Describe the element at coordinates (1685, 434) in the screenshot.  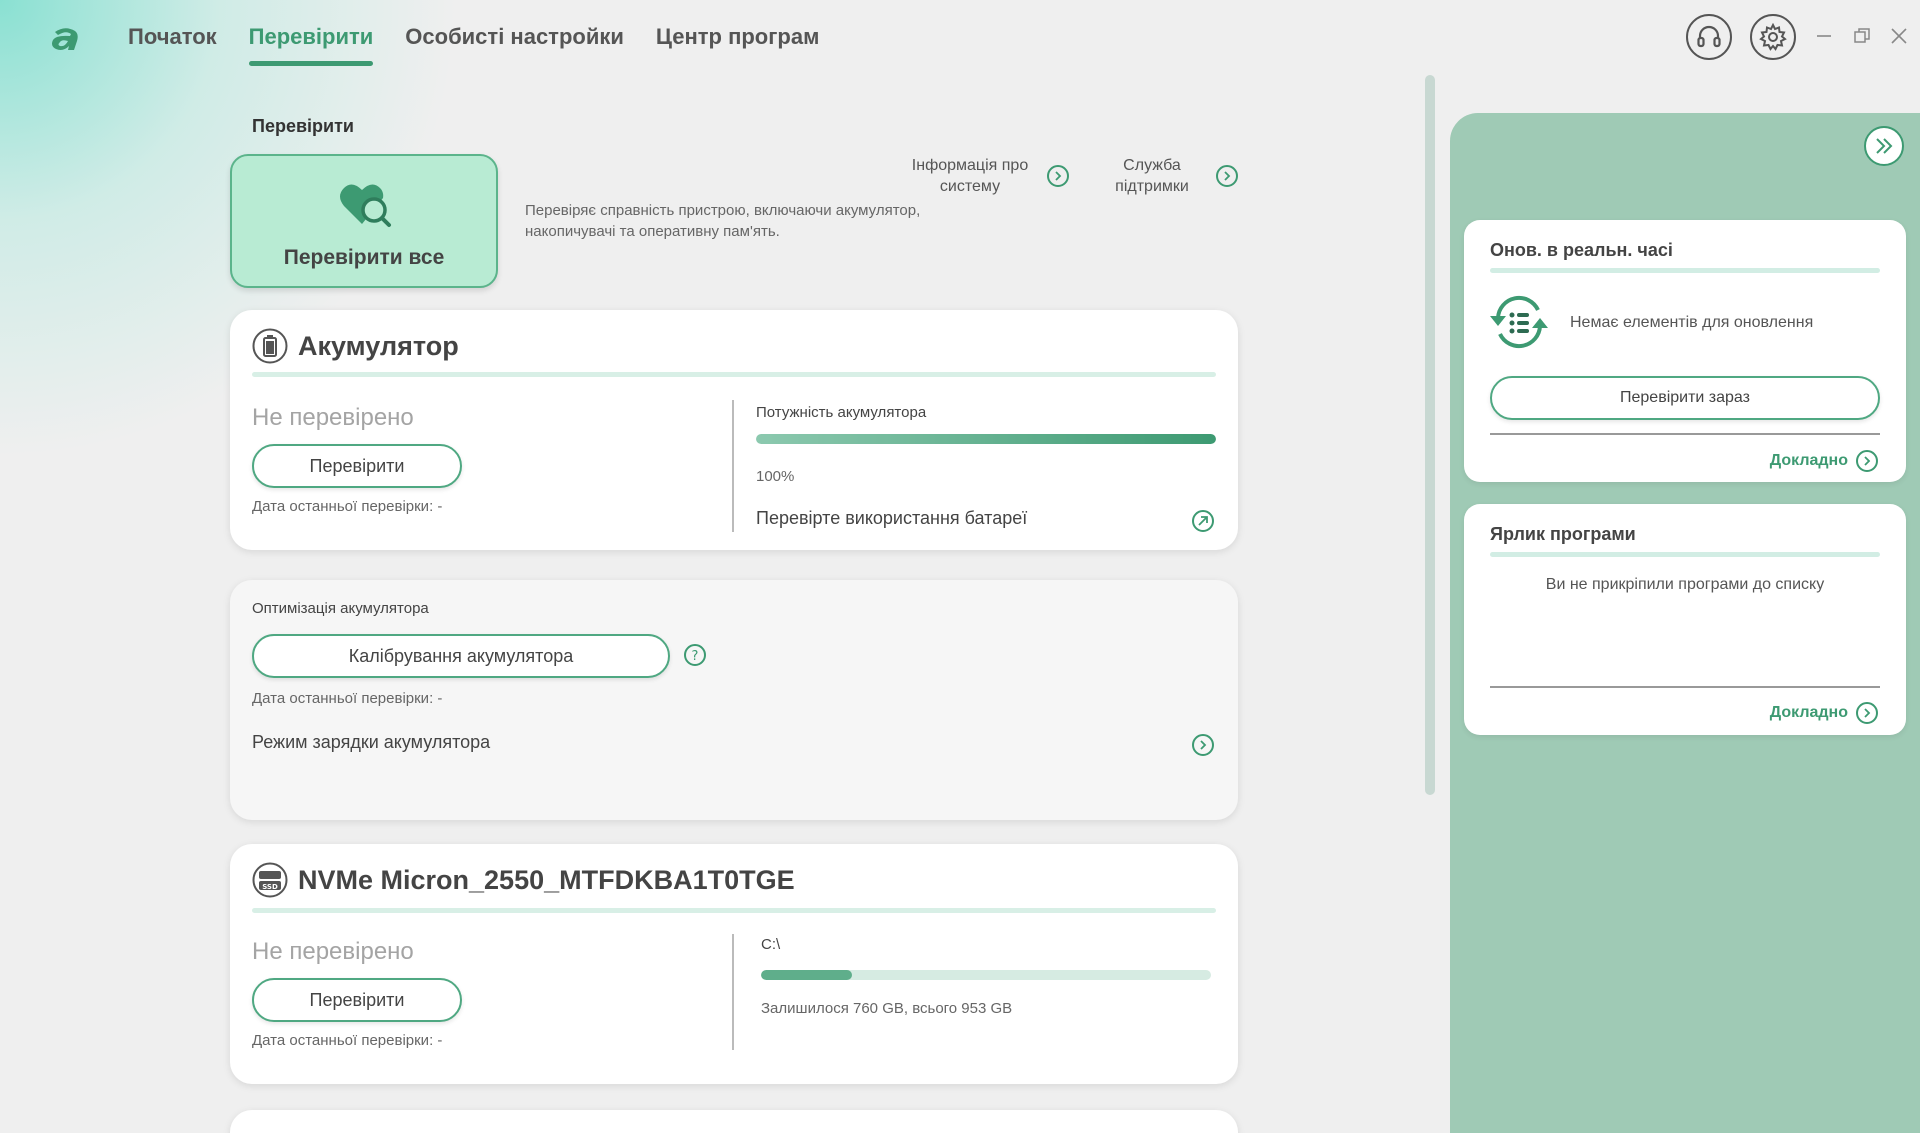
I see `updates-separator` at that location.